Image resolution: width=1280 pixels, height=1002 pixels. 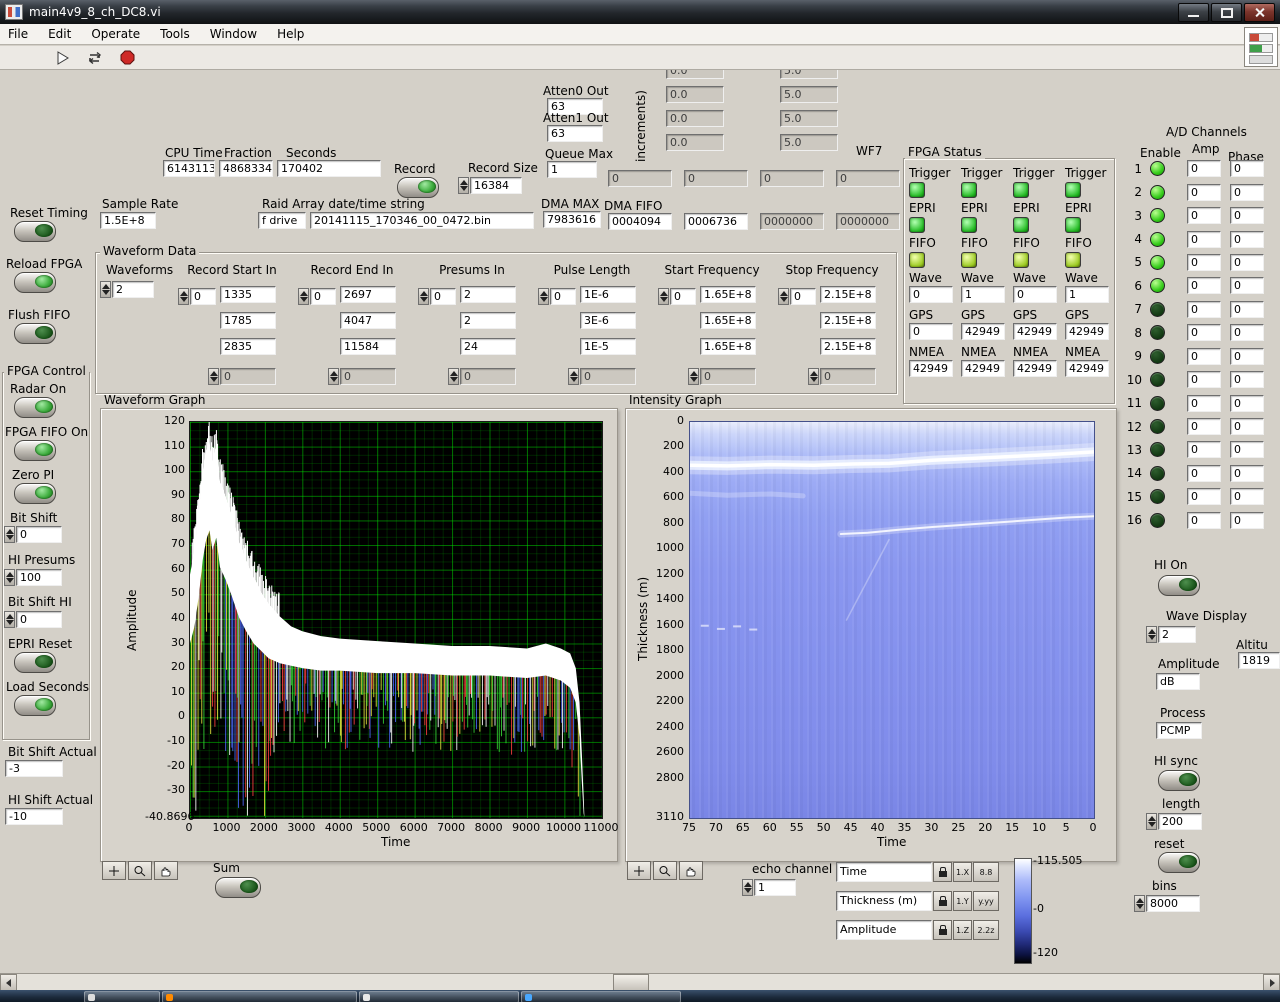 What do you see at coordinates (9, 619) in the screenshot?
I see `bit-shift-hi-spinner` at bounding box center [9, 619].